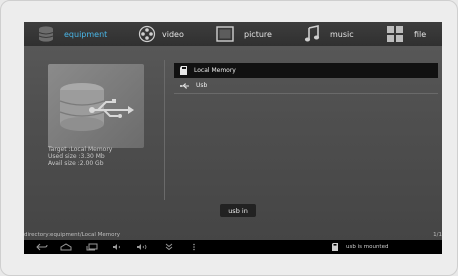 This screenshot has height=276, width=458. I want to click on back-button, so click(42, 247).